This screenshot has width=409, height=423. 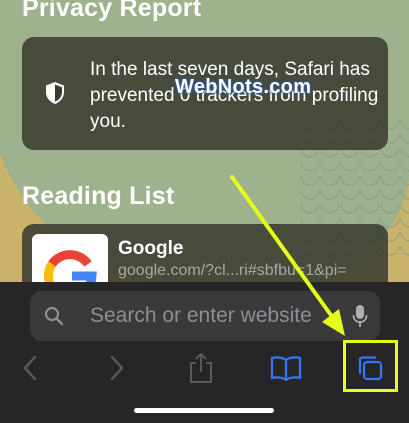 I want to click on forward-icon, so click(x=117, y=368).